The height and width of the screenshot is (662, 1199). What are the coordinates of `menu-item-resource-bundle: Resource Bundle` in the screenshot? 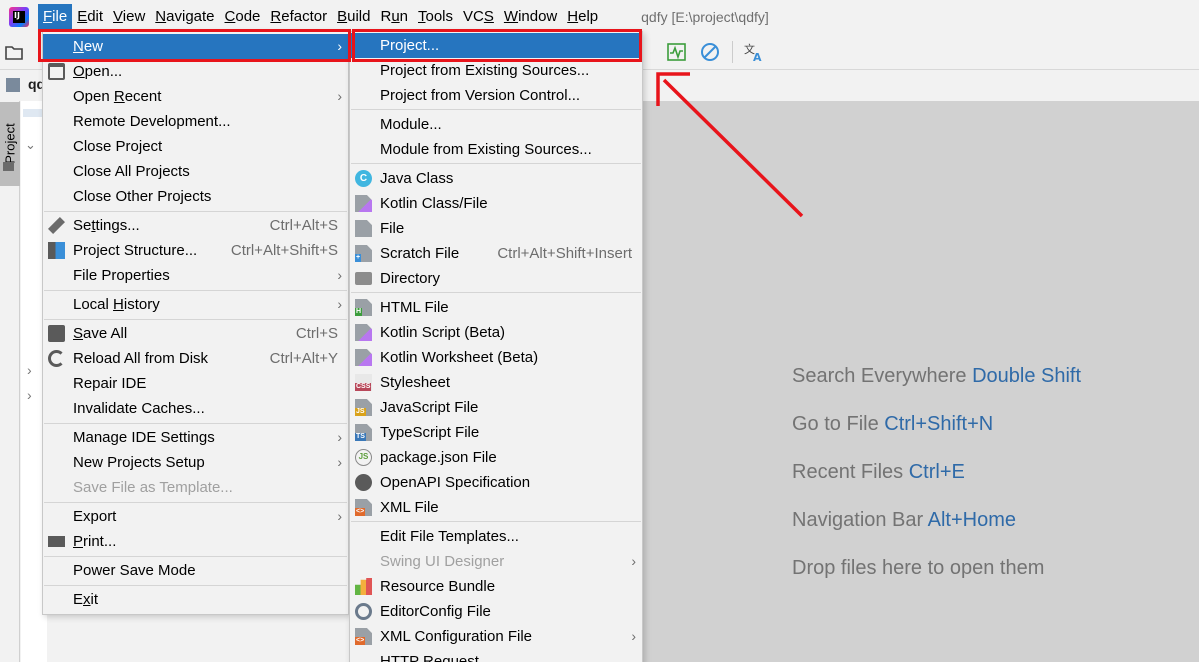 It's located at (496, 586).